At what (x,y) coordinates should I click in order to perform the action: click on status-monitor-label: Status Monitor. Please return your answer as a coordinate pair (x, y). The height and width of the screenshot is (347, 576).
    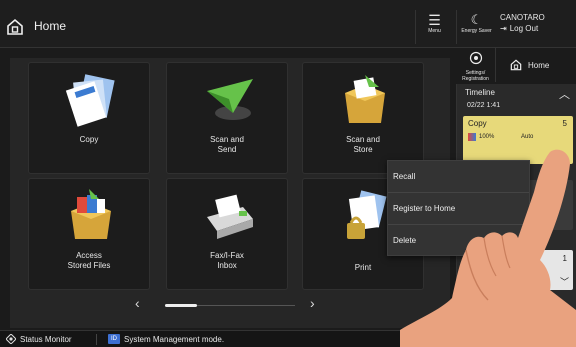
    Looking at the image, I should click on (46, 339).